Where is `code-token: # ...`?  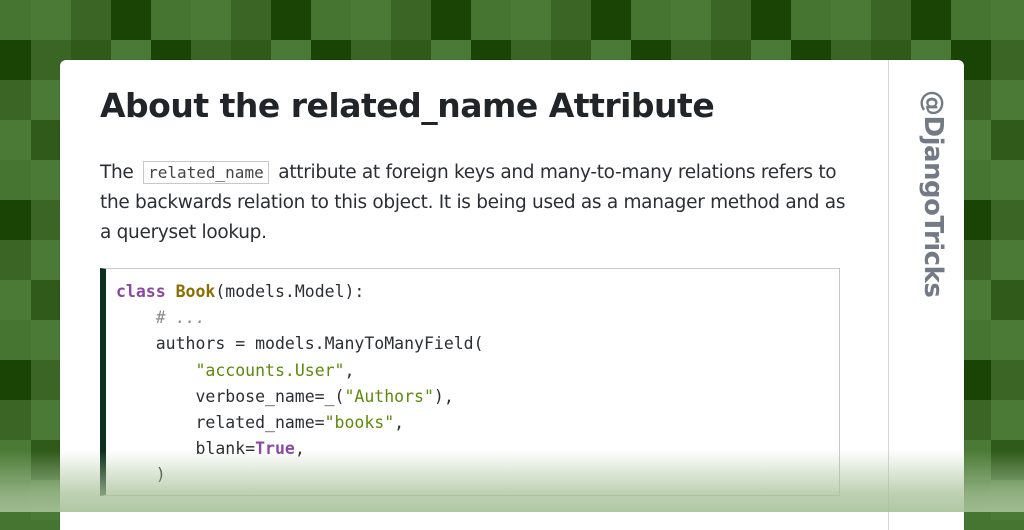
code-token: # ... is located at coordinates (180, 318).